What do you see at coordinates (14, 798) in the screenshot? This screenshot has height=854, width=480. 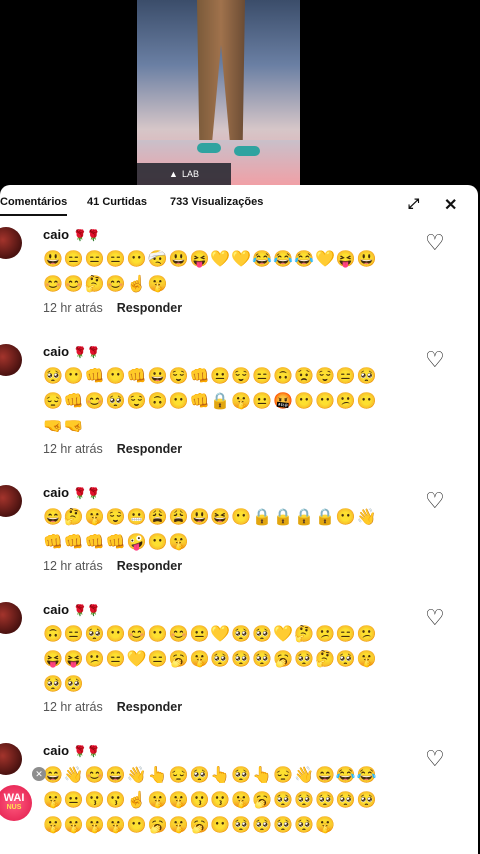 I see `promo-badge-line1: WAI` at bounding box center [14, 798].